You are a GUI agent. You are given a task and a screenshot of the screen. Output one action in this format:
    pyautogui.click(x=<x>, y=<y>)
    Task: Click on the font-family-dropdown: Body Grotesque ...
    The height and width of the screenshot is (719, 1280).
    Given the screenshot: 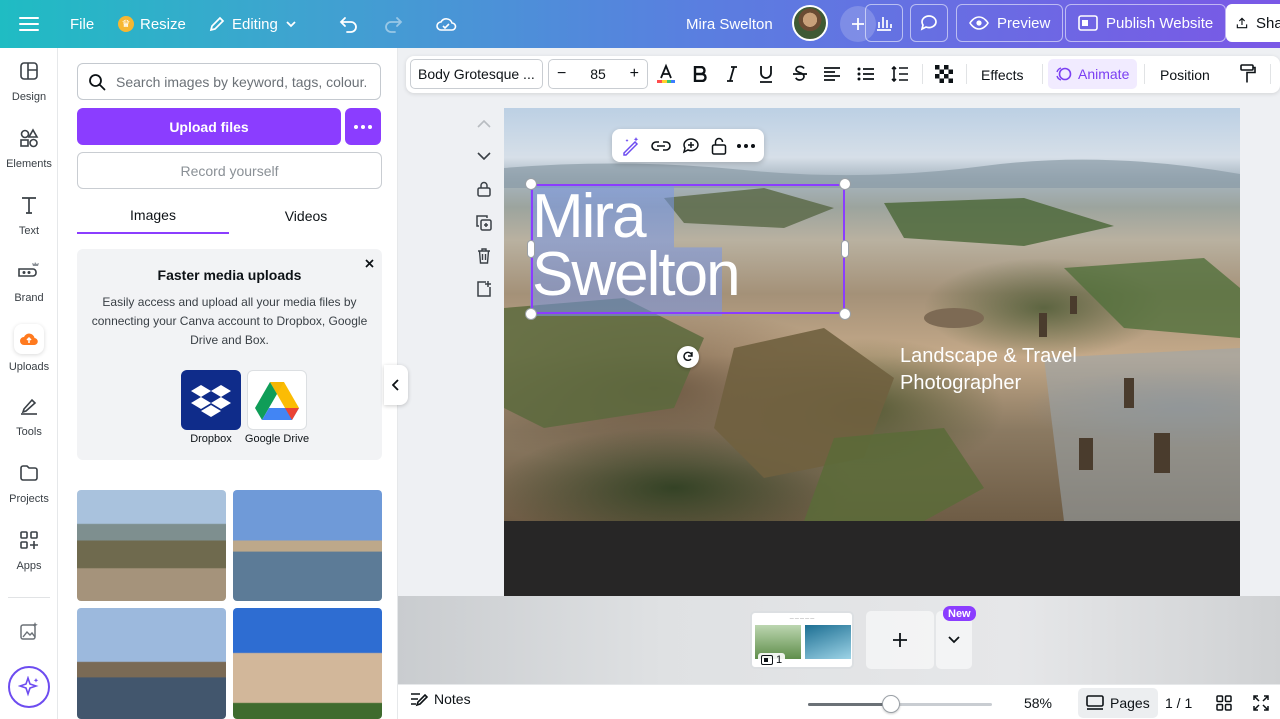 What is the action you would take?
    pyautogui.click(x=476, y=74)
    